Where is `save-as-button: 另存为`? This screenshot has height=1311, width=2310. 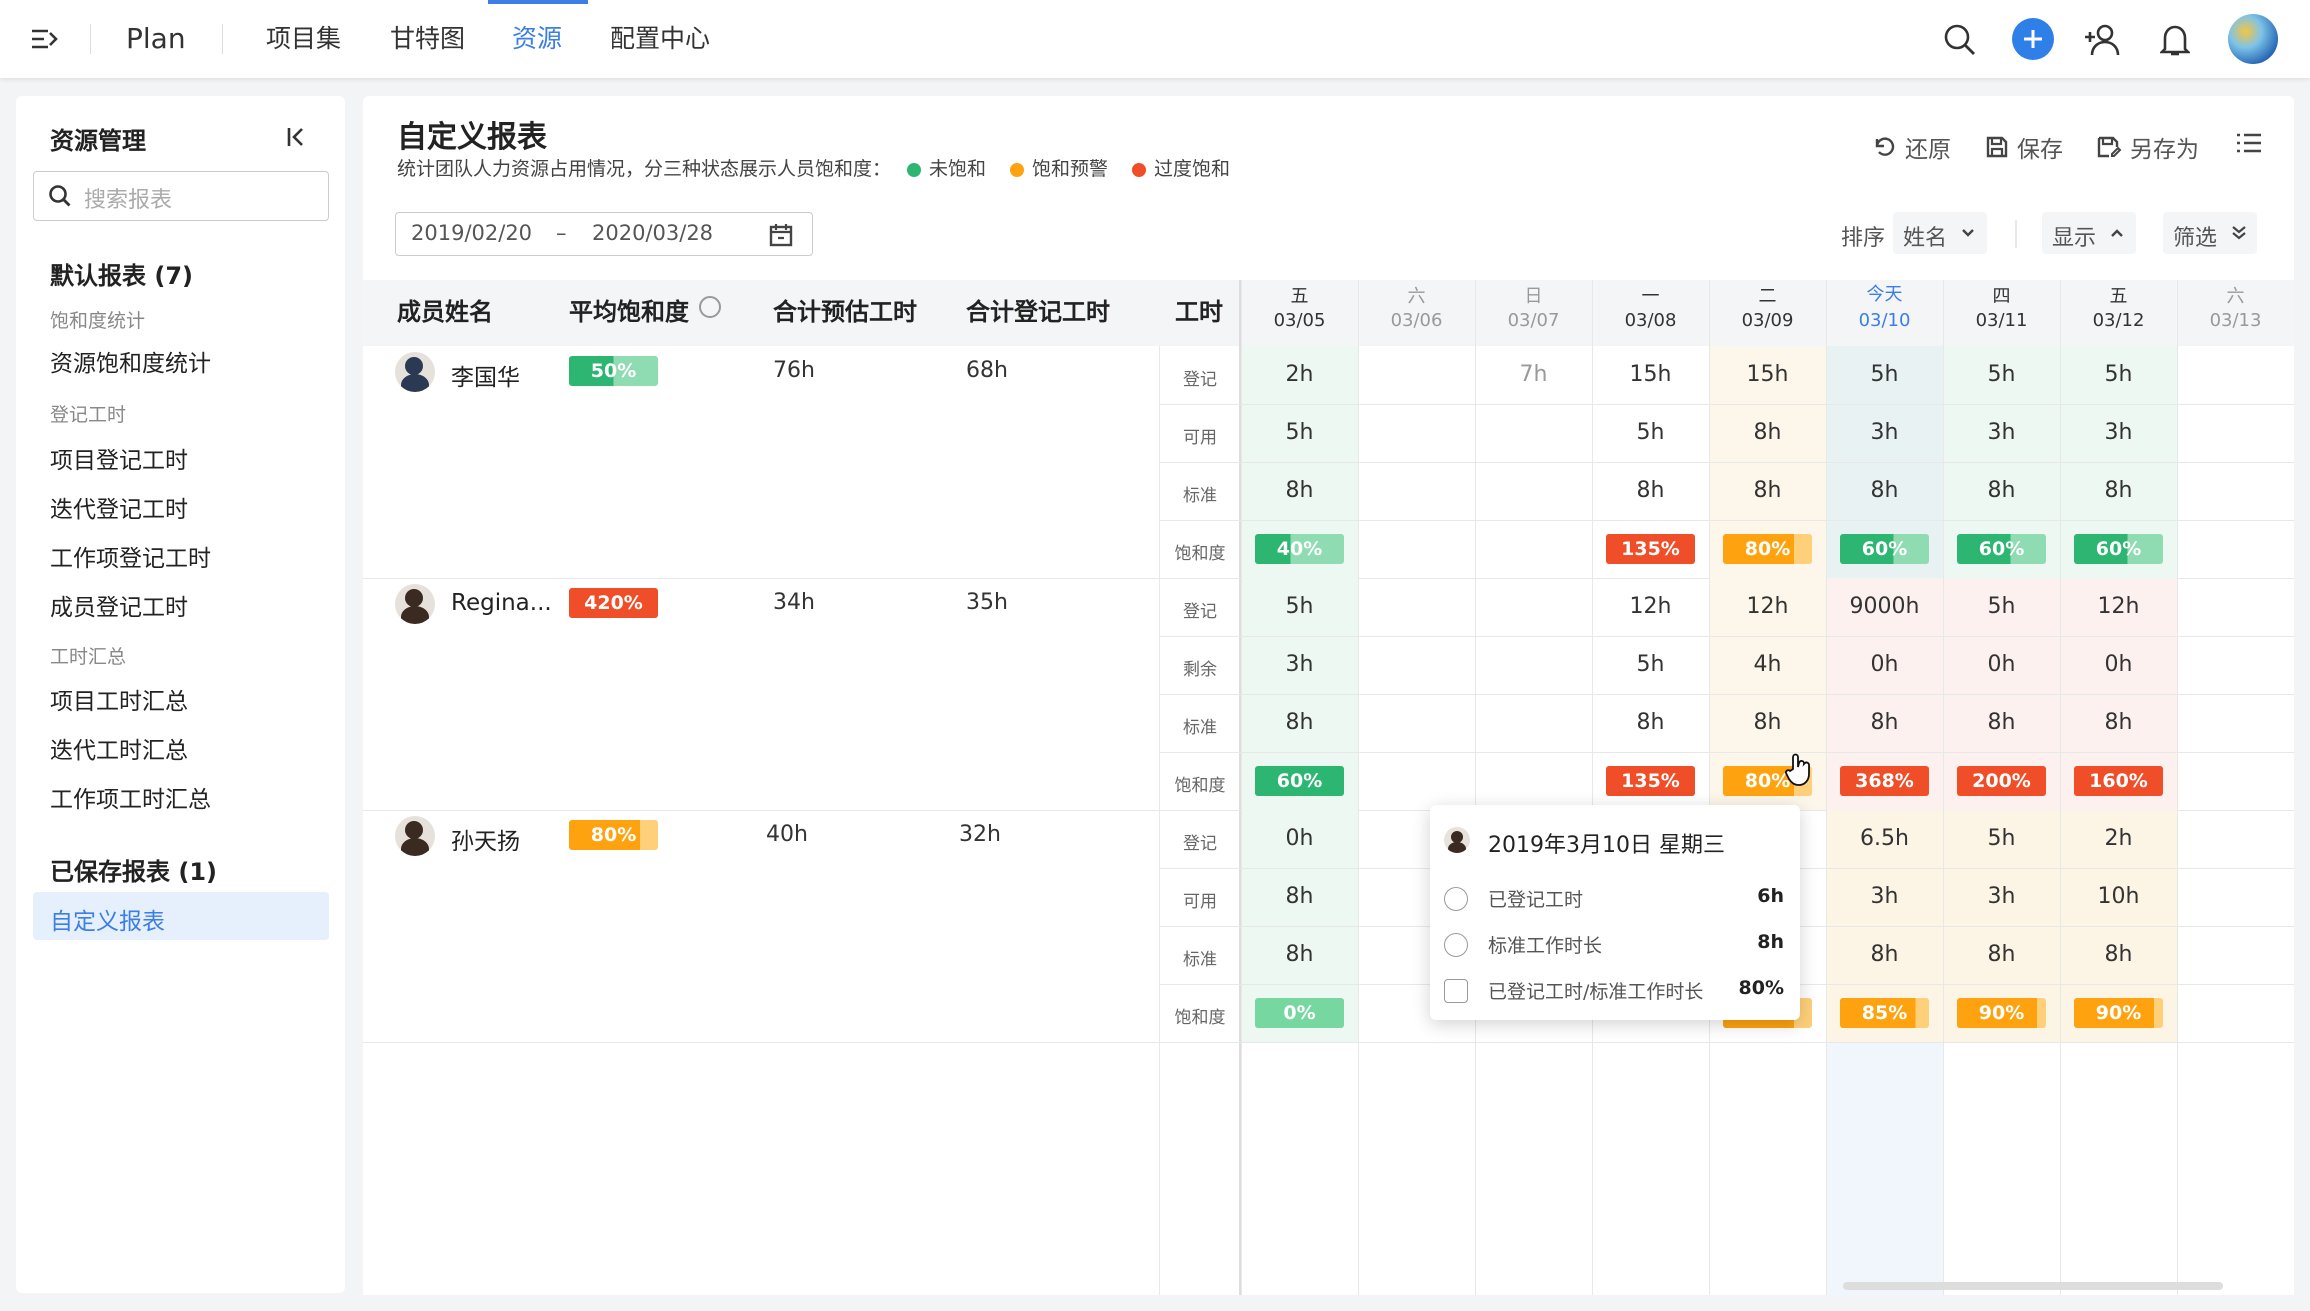 save-as-button: 另存为 is located at coordinates (2147, 147).